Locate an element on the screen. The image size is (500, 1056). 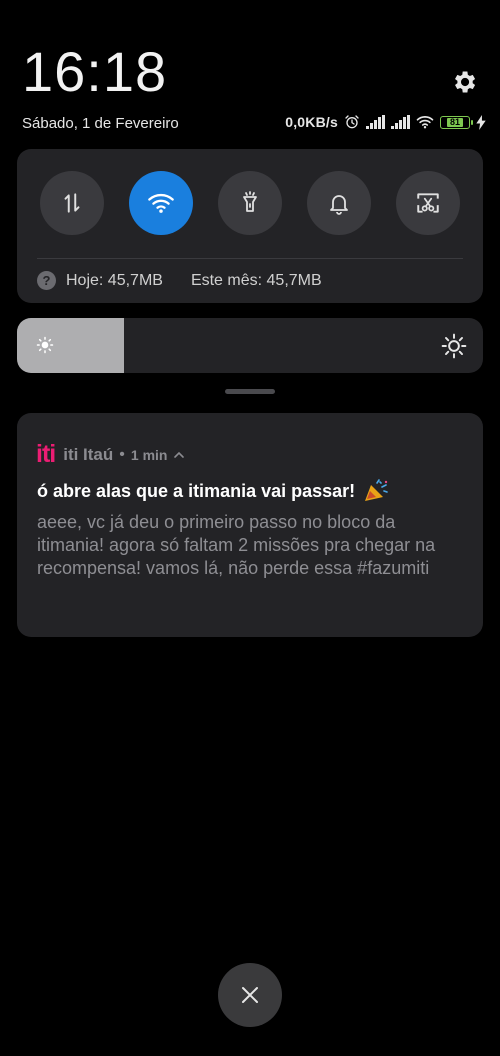
sound-toggle is located at coordinates (339, 203).